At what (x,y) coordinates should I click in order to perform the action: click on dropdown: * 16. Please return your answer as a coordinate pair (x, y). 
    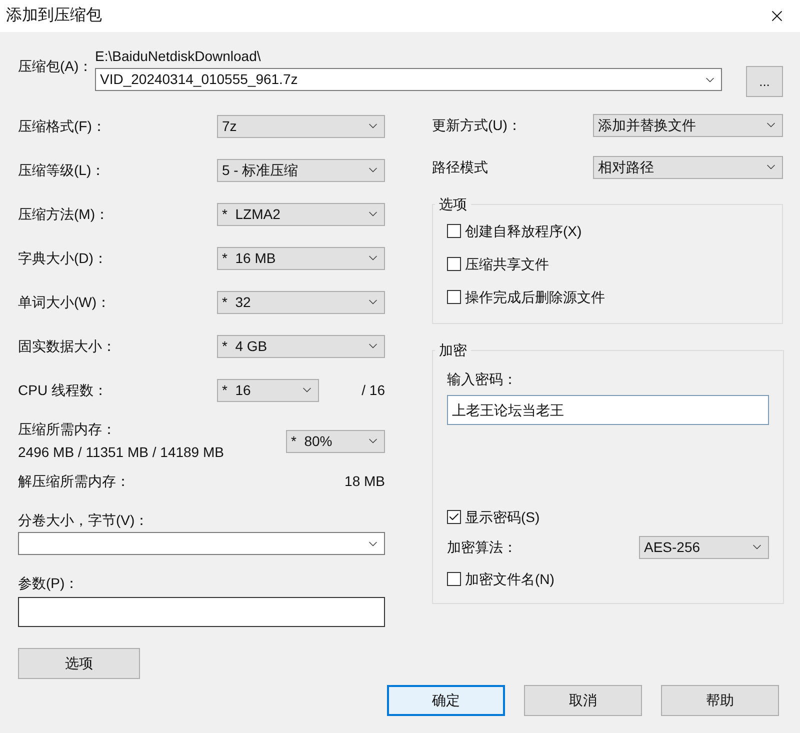
    Looking at the image, I should click on (268, 390).